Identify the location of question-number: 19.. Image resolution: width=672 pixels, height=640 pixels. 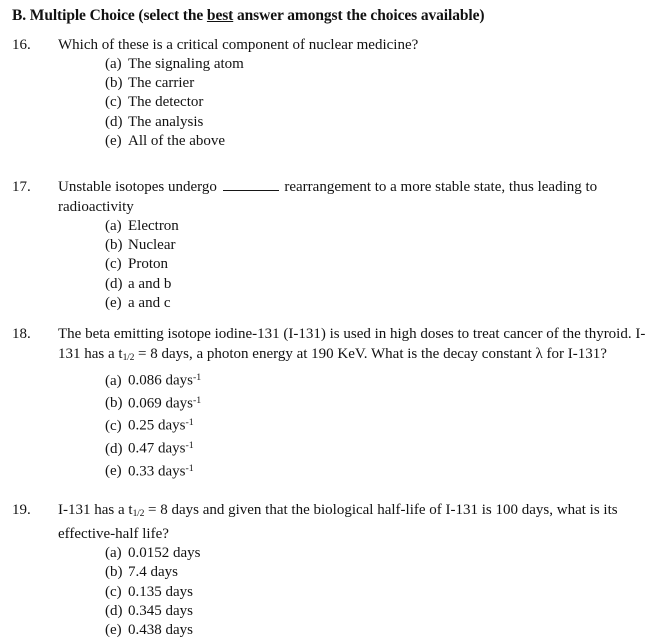
(21, 510).